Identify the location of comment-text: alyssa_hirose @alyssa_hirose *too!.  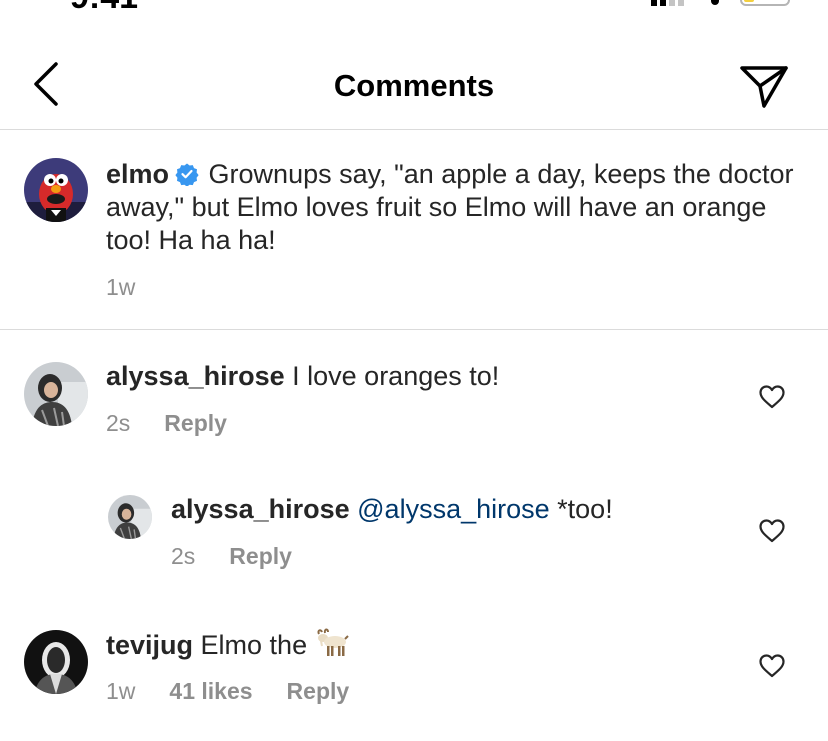
(392, 509).